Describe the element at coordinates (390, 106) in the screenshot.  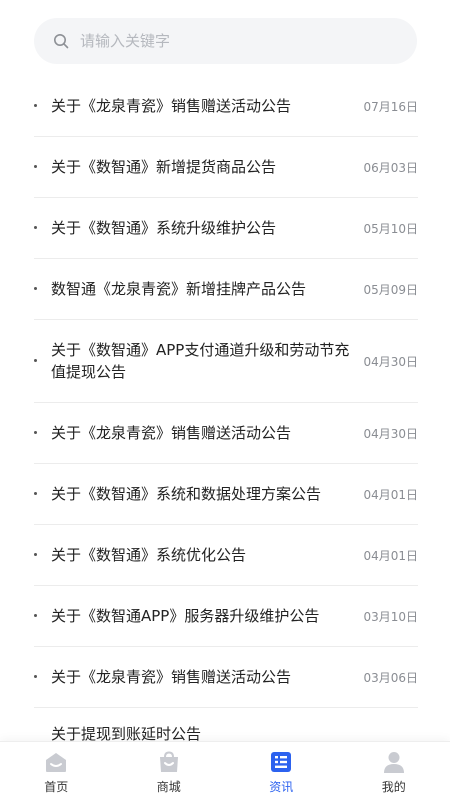
I see `news-date: 07月16日` at that location.